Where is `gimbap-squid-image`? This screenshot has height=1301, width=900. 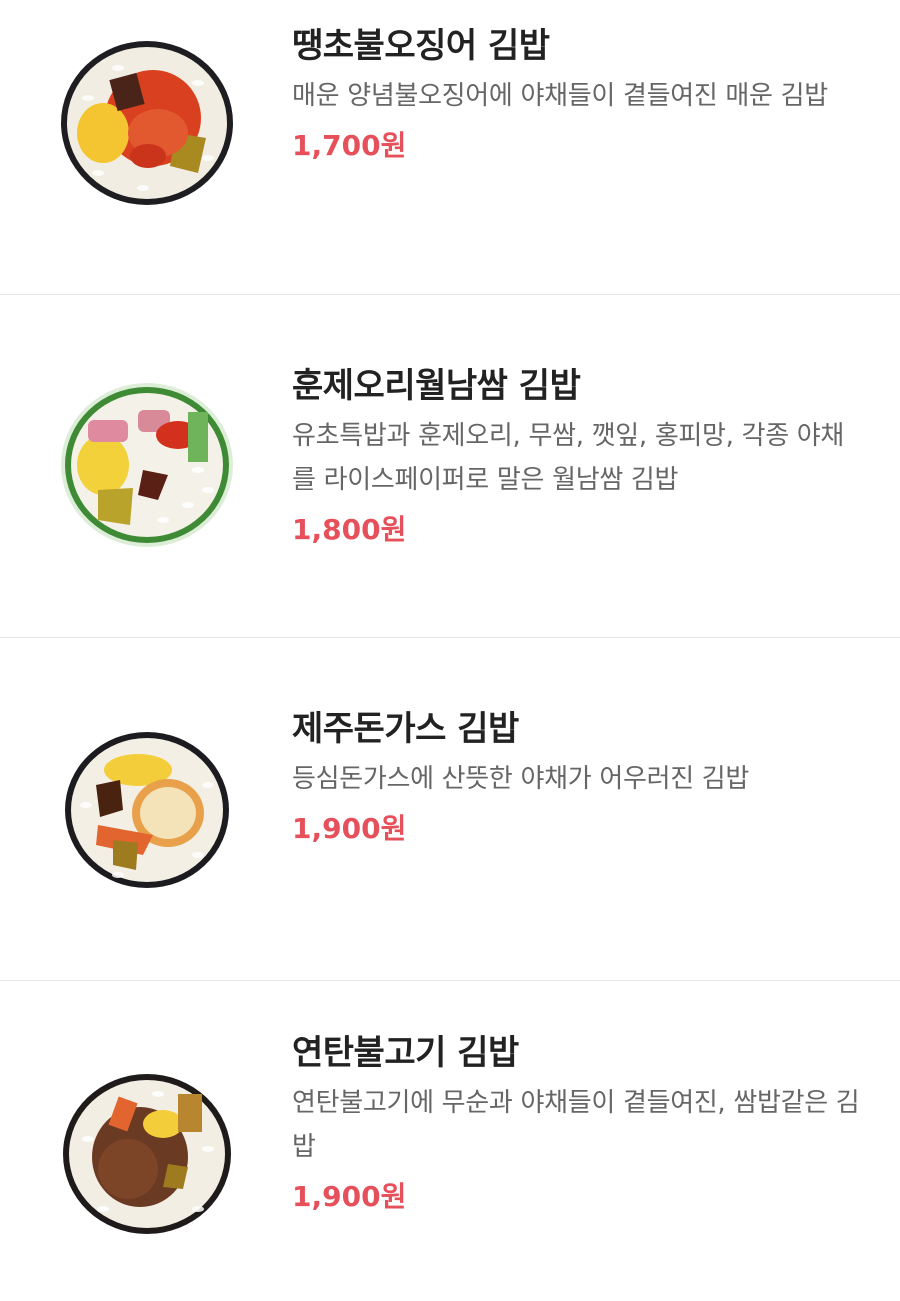 gimbap-squid-image is located at coordinates (147, 123).